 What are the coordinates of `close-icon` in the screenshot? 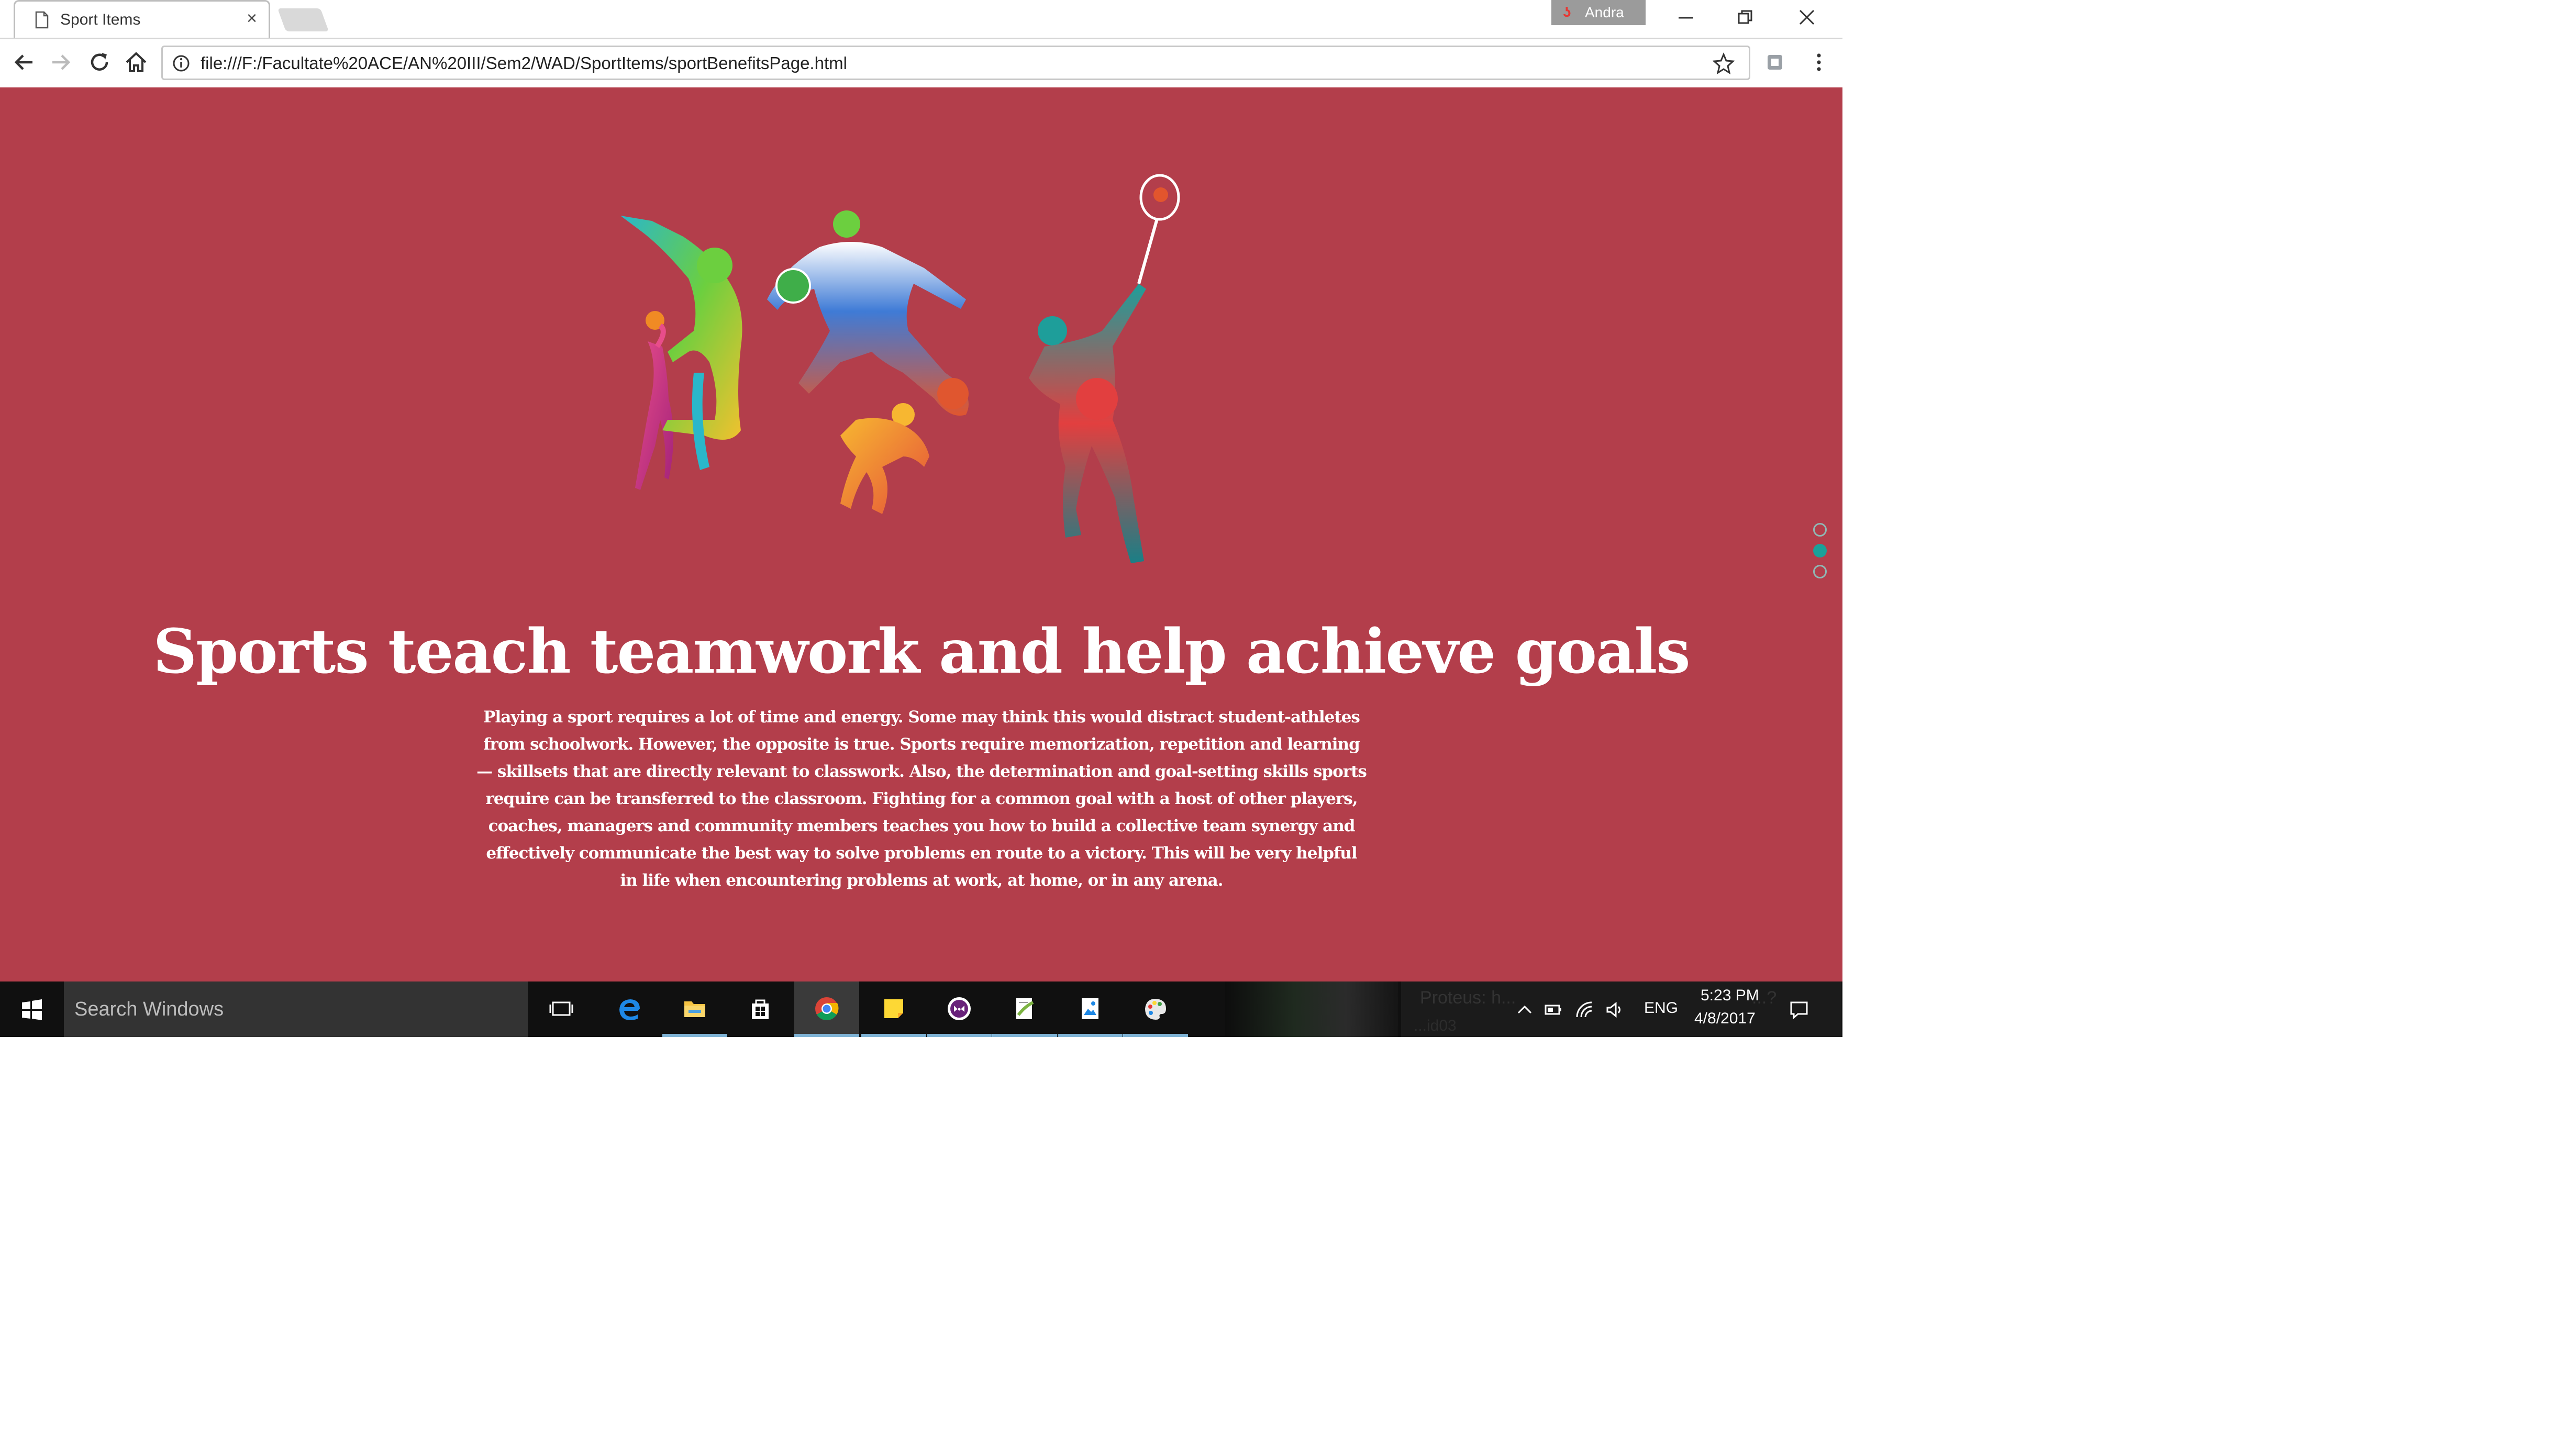 It's located at (1807, 17).